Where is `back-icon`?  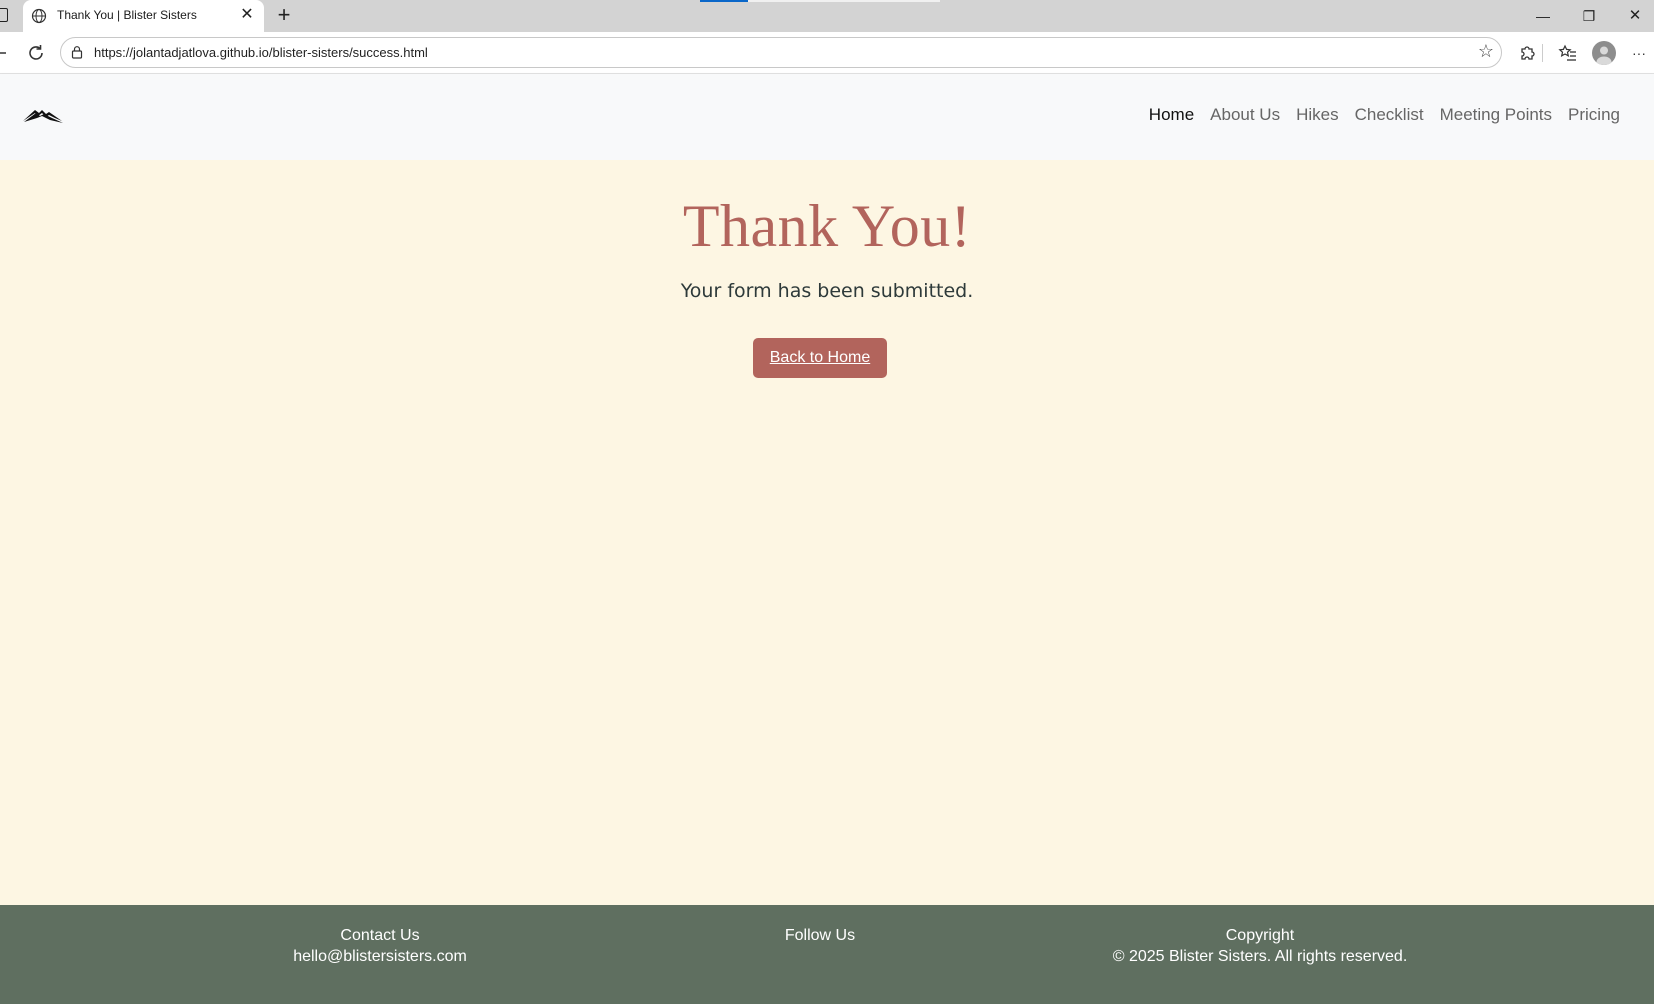
back-icon is located at coordinates (7, 53).